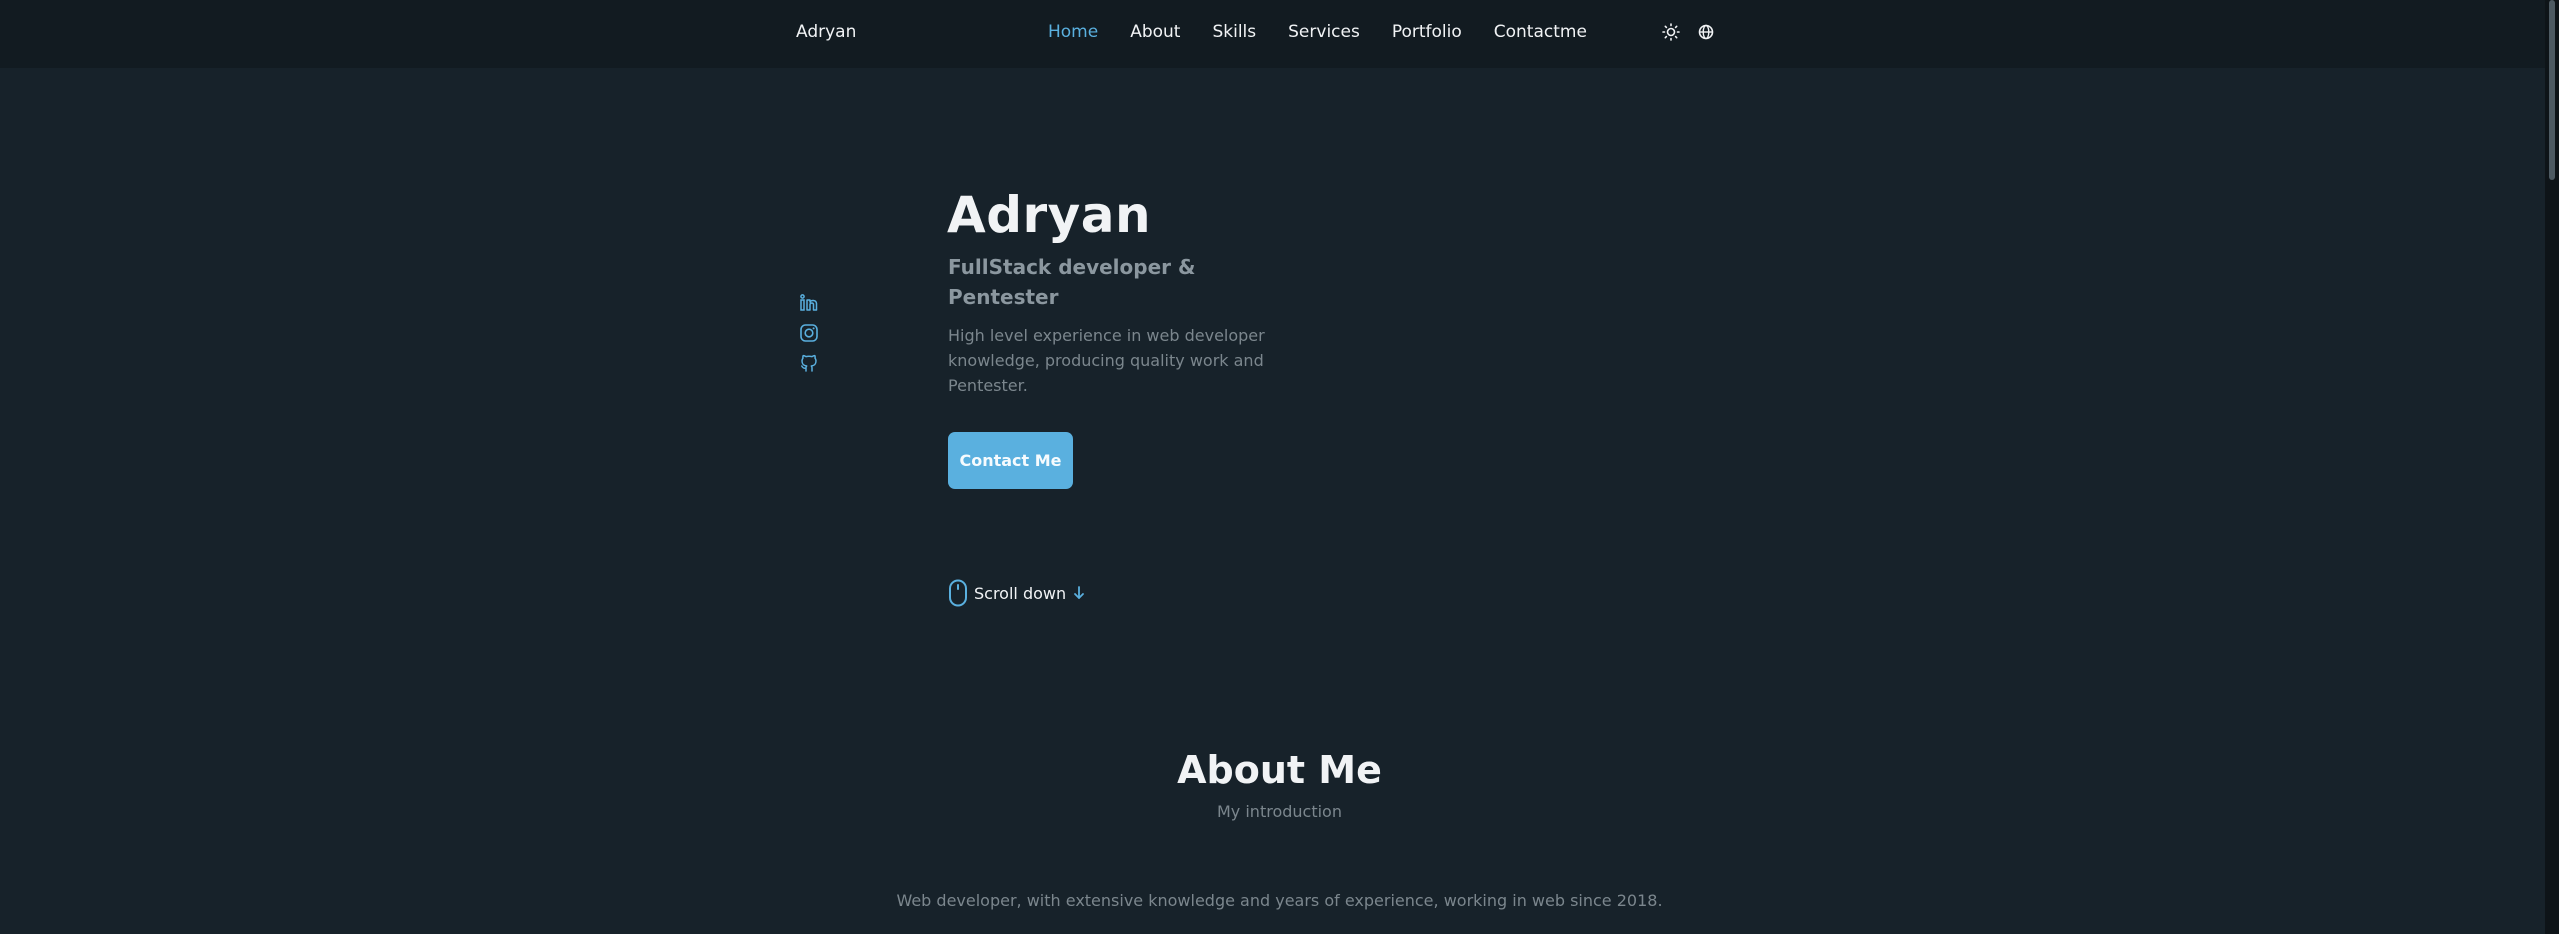 The width and height of the screenshot is (2559, 934). I want to click on scrollbar, so click(2552, 467).